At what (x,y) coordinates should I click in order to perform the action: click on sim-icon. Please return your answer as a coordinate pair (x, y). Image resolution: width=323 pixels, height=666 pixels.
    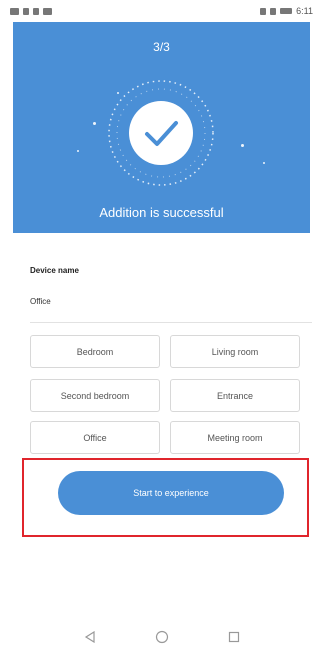
    Looking at the image, I should click on (14, 11).